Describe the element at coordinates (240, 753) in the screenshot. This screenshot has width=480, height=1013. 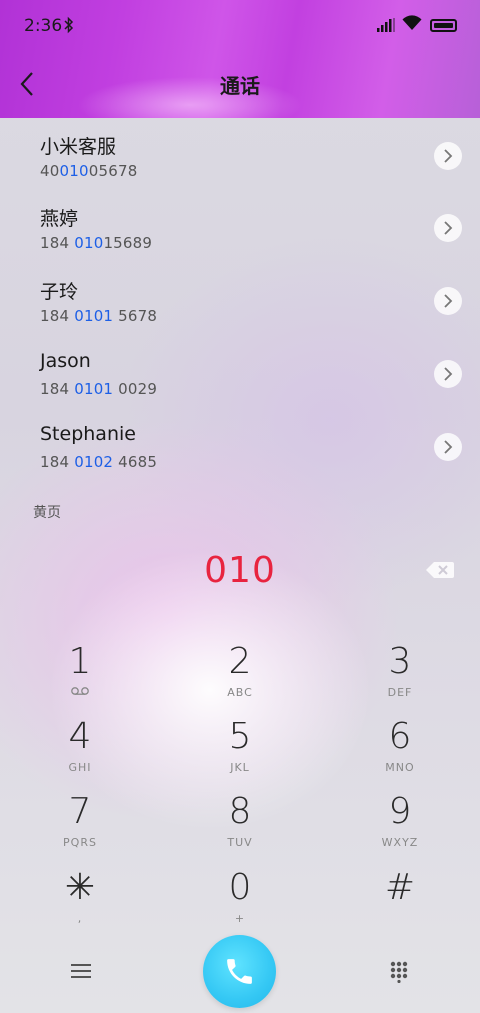
I see `key-5: 5 JKL` at that location.